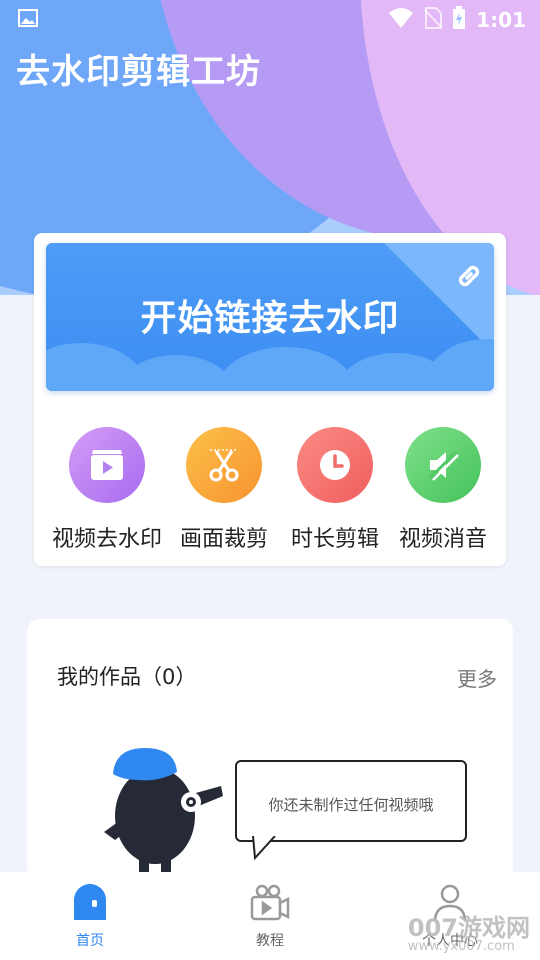 The height and width of the screenshot is (960, 540). I want to click on no-sim-icon, so click(433, 20).